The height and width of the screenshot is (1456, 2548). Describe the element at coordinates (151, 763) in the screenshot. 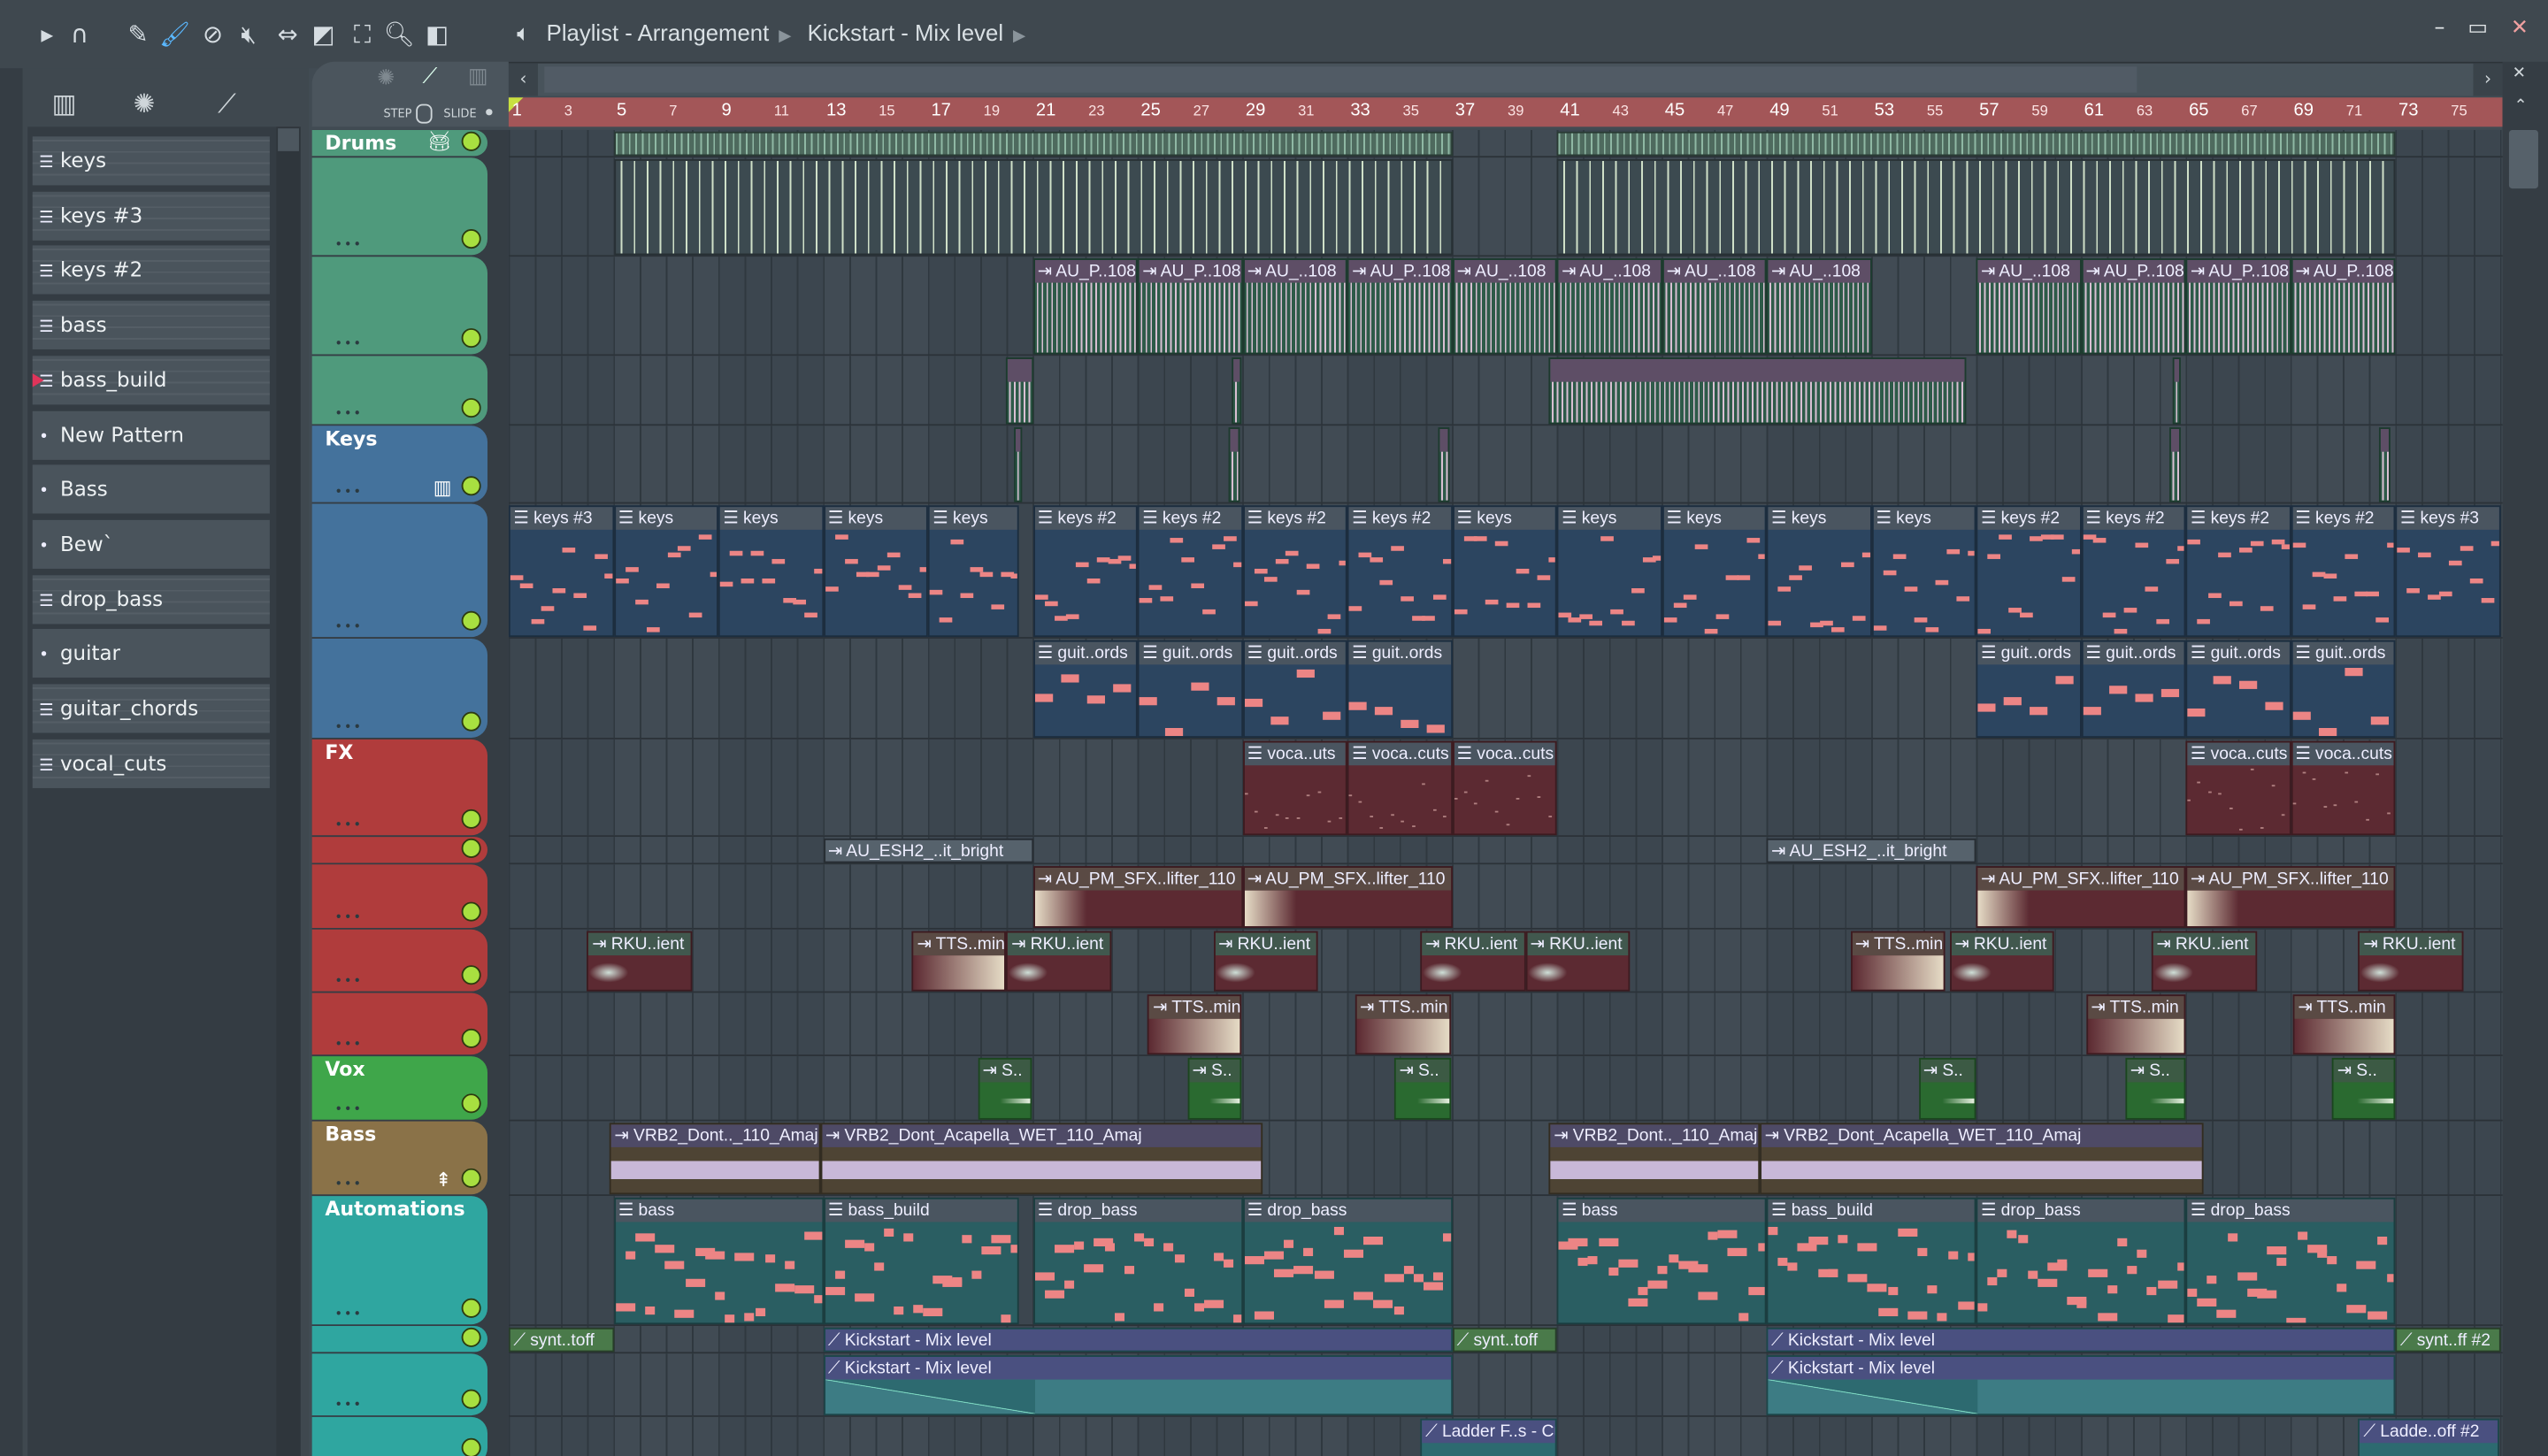

I see `pattern-item: ☰ vocal_cuts` at that location.